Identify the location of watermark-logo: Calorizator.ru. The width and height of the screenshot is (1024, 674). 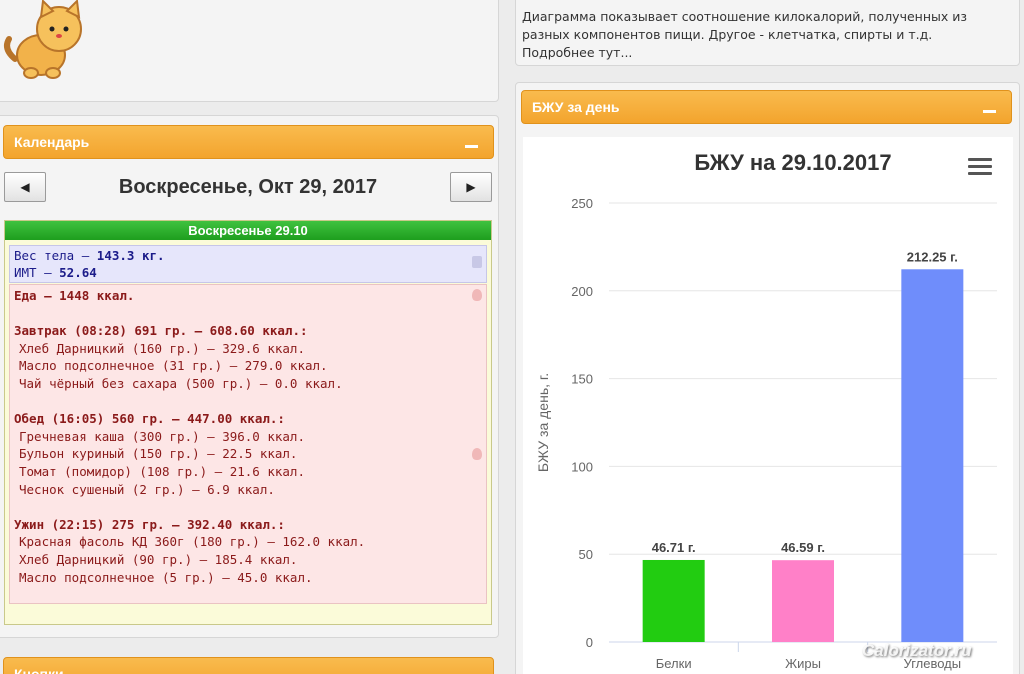
(917, 650).